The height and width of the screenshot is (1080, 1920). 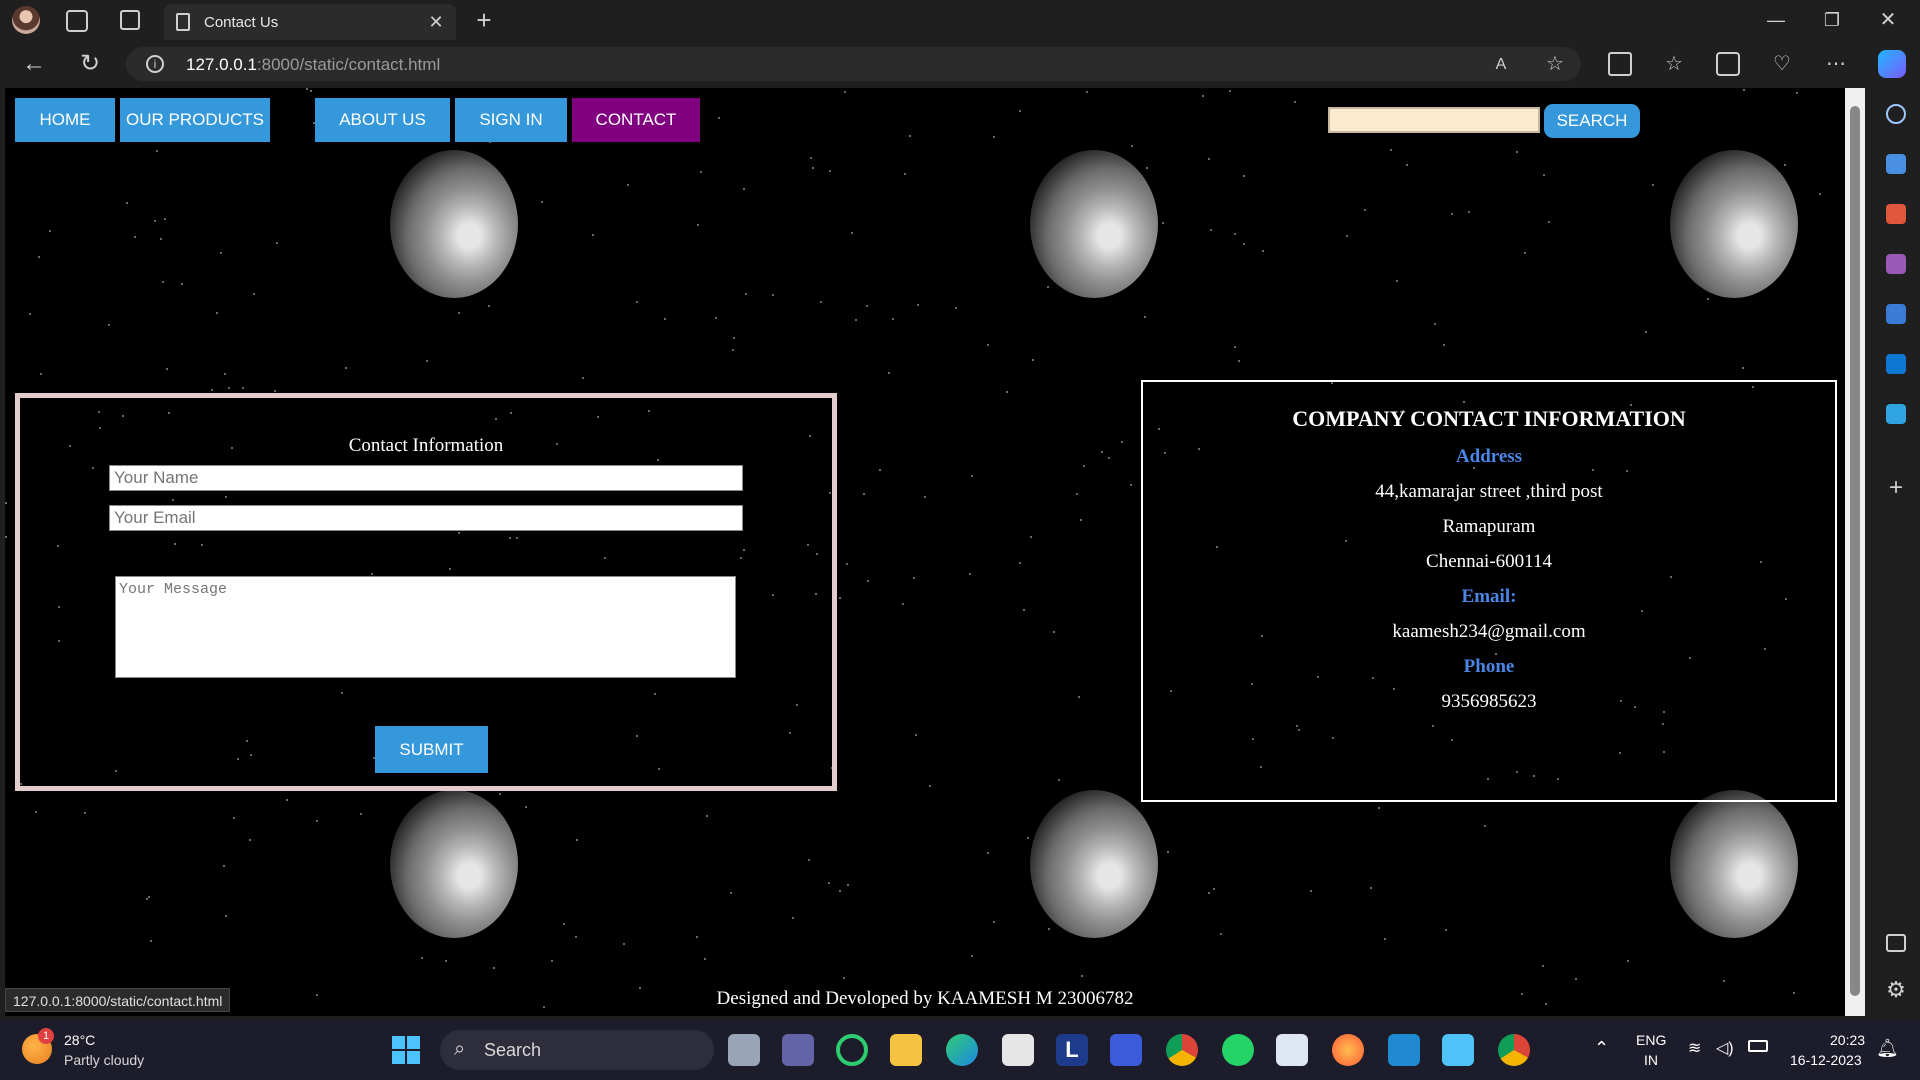 I want to click on chrome-icon, so click(x=1182, y=1050).